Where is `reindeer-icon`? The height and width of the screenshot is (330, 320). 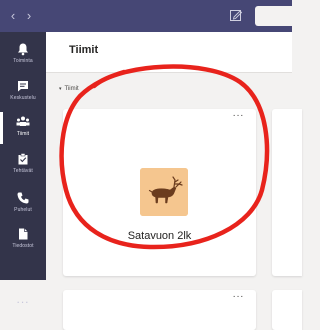 reindeer-icon is located at coordinates (164, 192).